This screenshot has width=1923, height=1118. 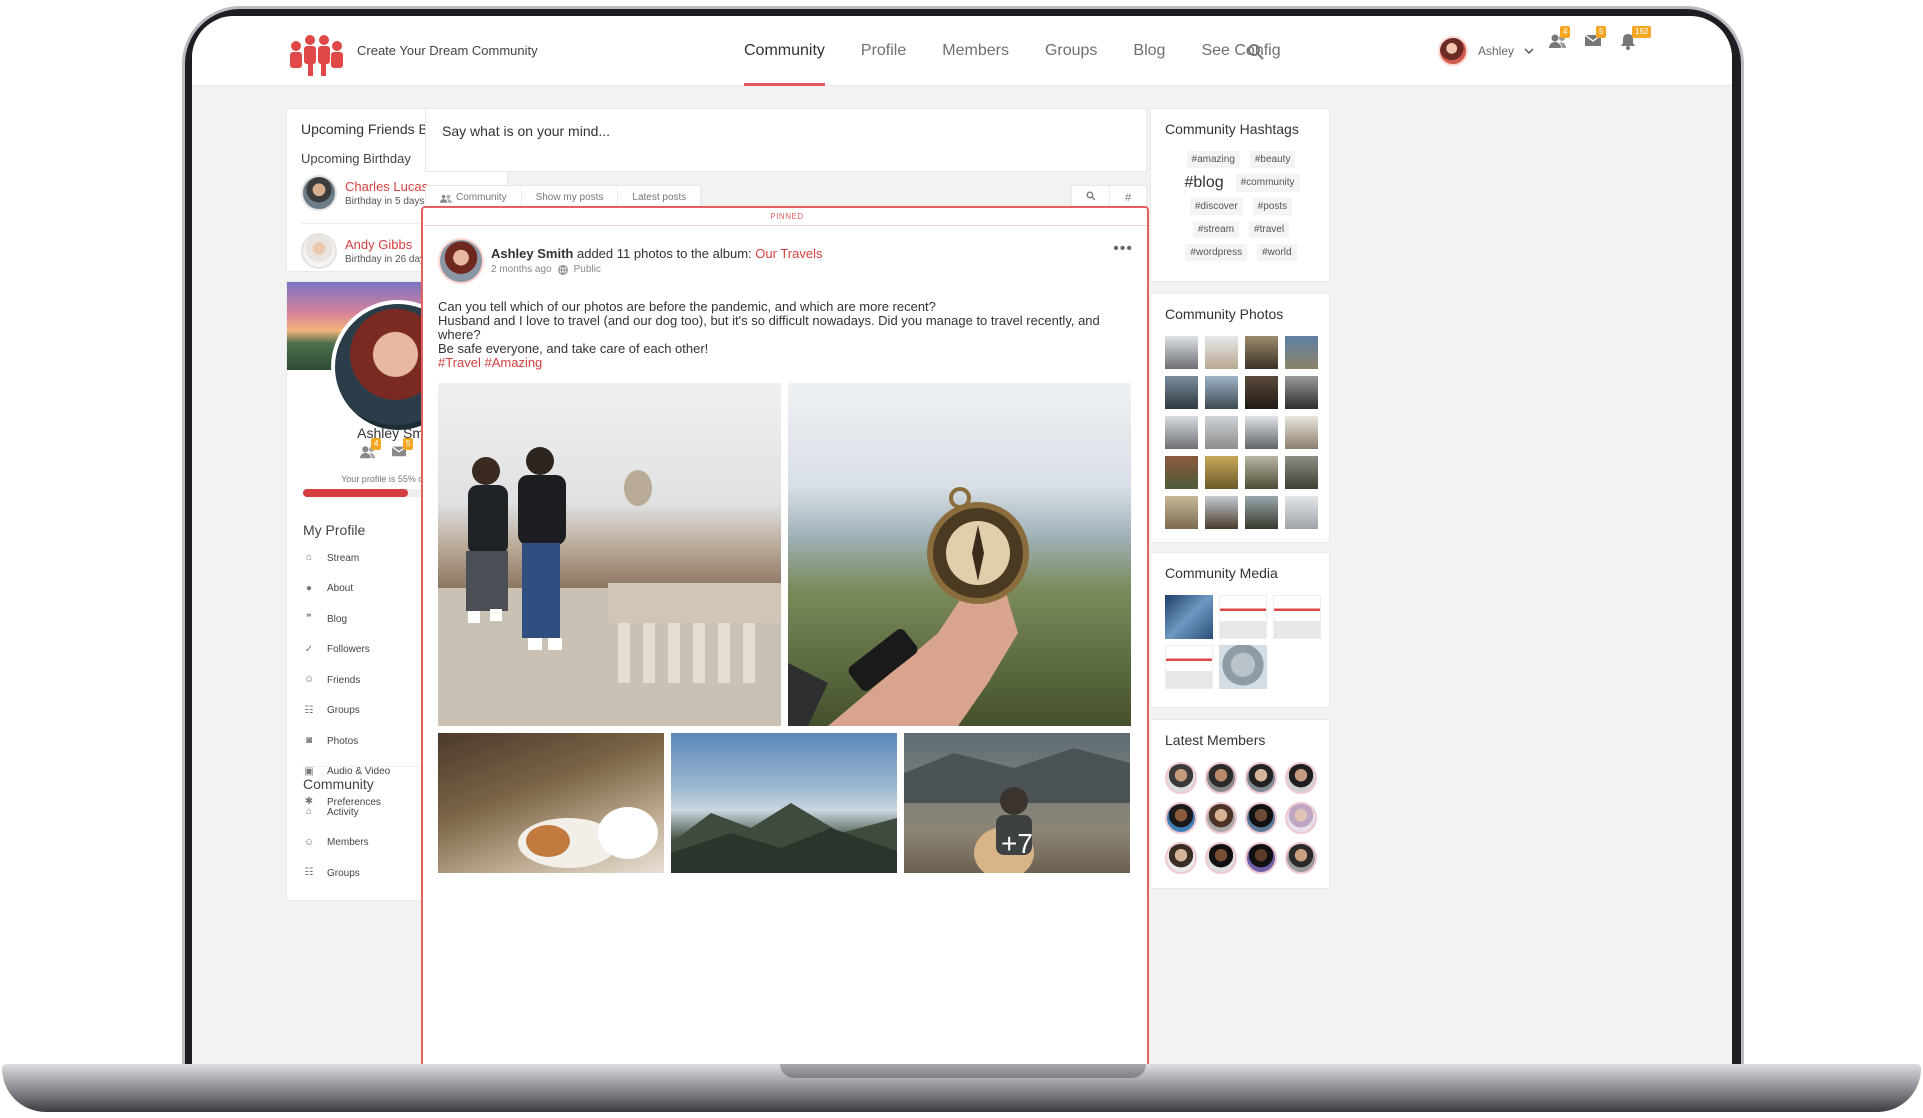 What do you see at coordinates (340, 588) in the screenshot?
I see `menu-item-label: About` at bounding box center [340, 588].